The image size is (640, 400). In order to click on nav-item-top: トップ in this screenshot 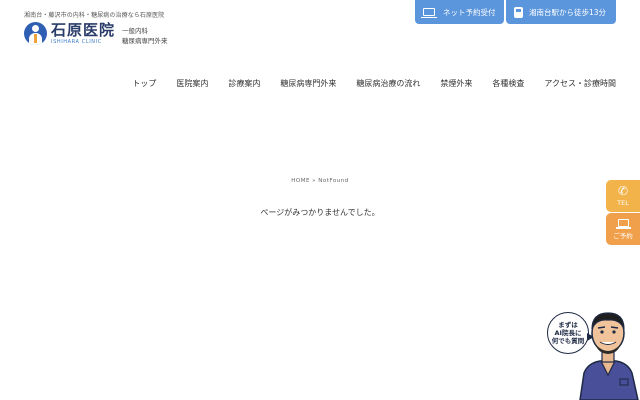, I will do `click(144, 83)`.